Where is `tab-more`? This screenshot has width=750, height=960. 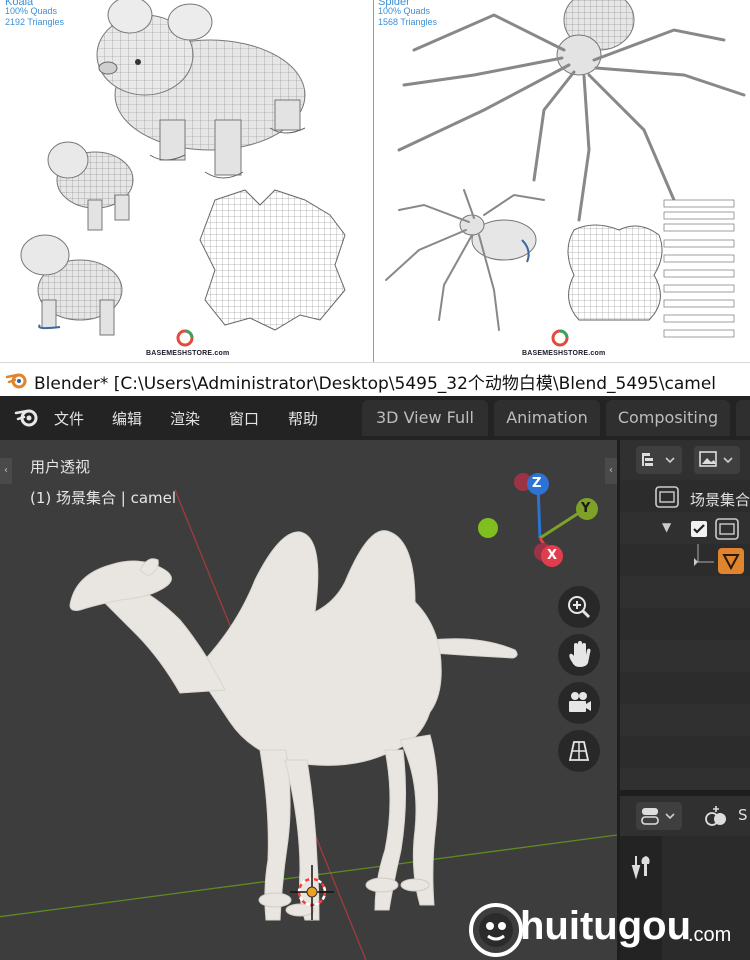
tab-more is located at coordinates (743, 418).